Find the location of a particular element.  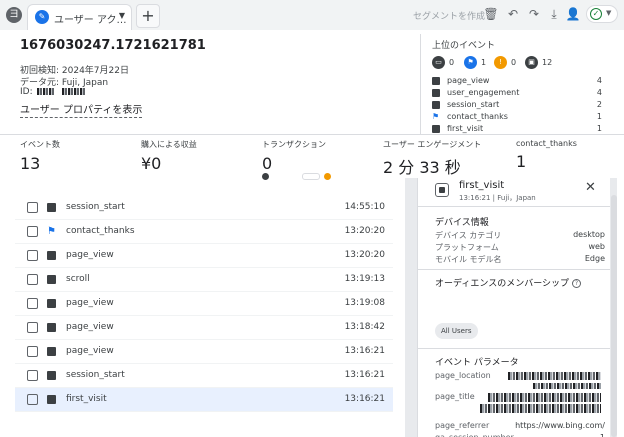

stream-row: page_view 13:20:20 is located at coordinates (204, 256).